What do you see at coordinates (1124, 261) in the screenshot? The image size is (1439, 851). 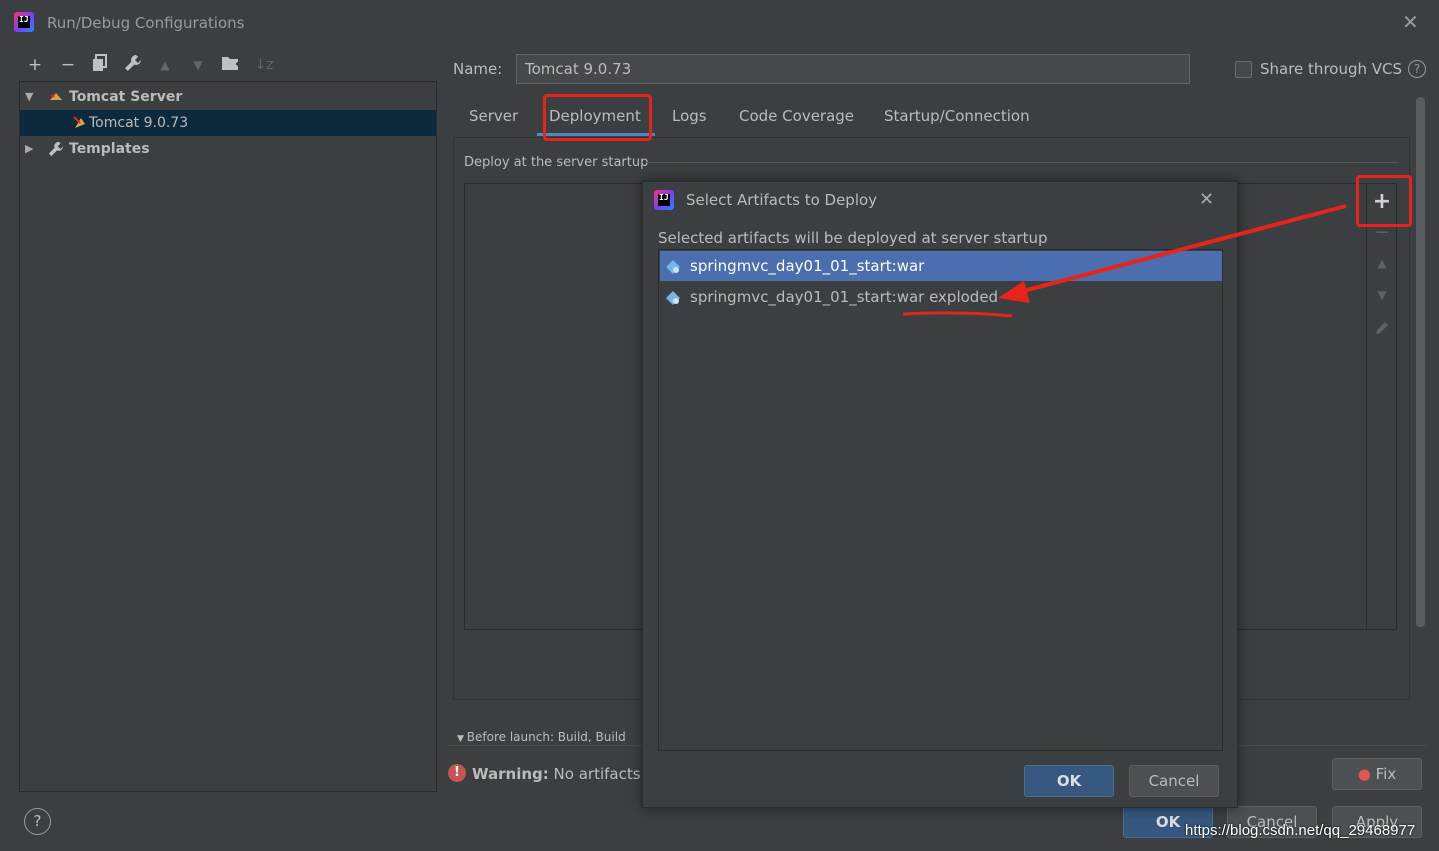 I see `annotation-arrow` at bounding box center [1124, 261].